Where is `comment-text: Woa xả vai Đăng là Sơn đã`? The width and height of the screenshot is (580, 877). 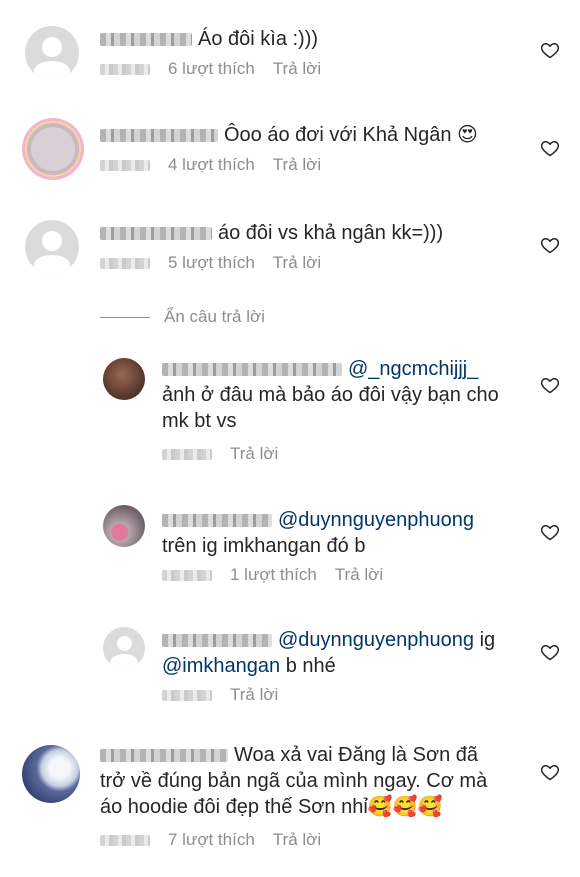 comment-text: Woa xả vai Đăng là Sơn đã is located at coordinates (356, 755).